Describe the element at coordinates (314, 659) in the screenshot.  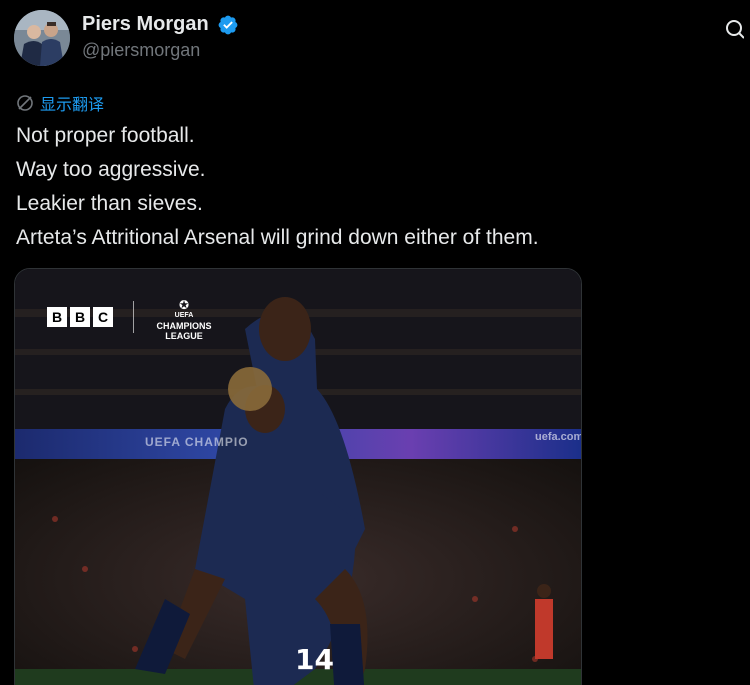
I see `jersey-number: 14` at that location.